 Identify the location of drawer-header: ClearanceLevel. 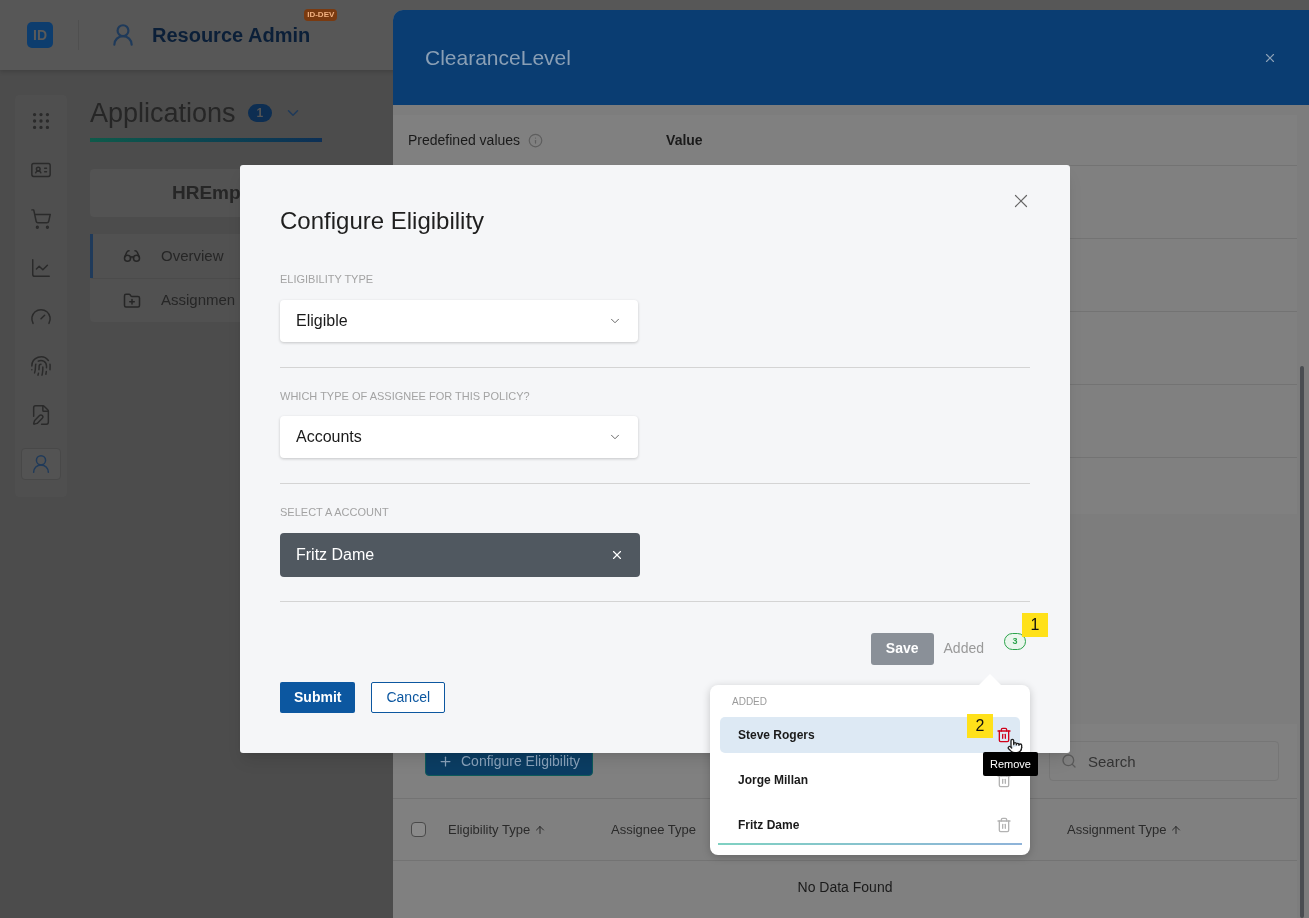
(851, 57).